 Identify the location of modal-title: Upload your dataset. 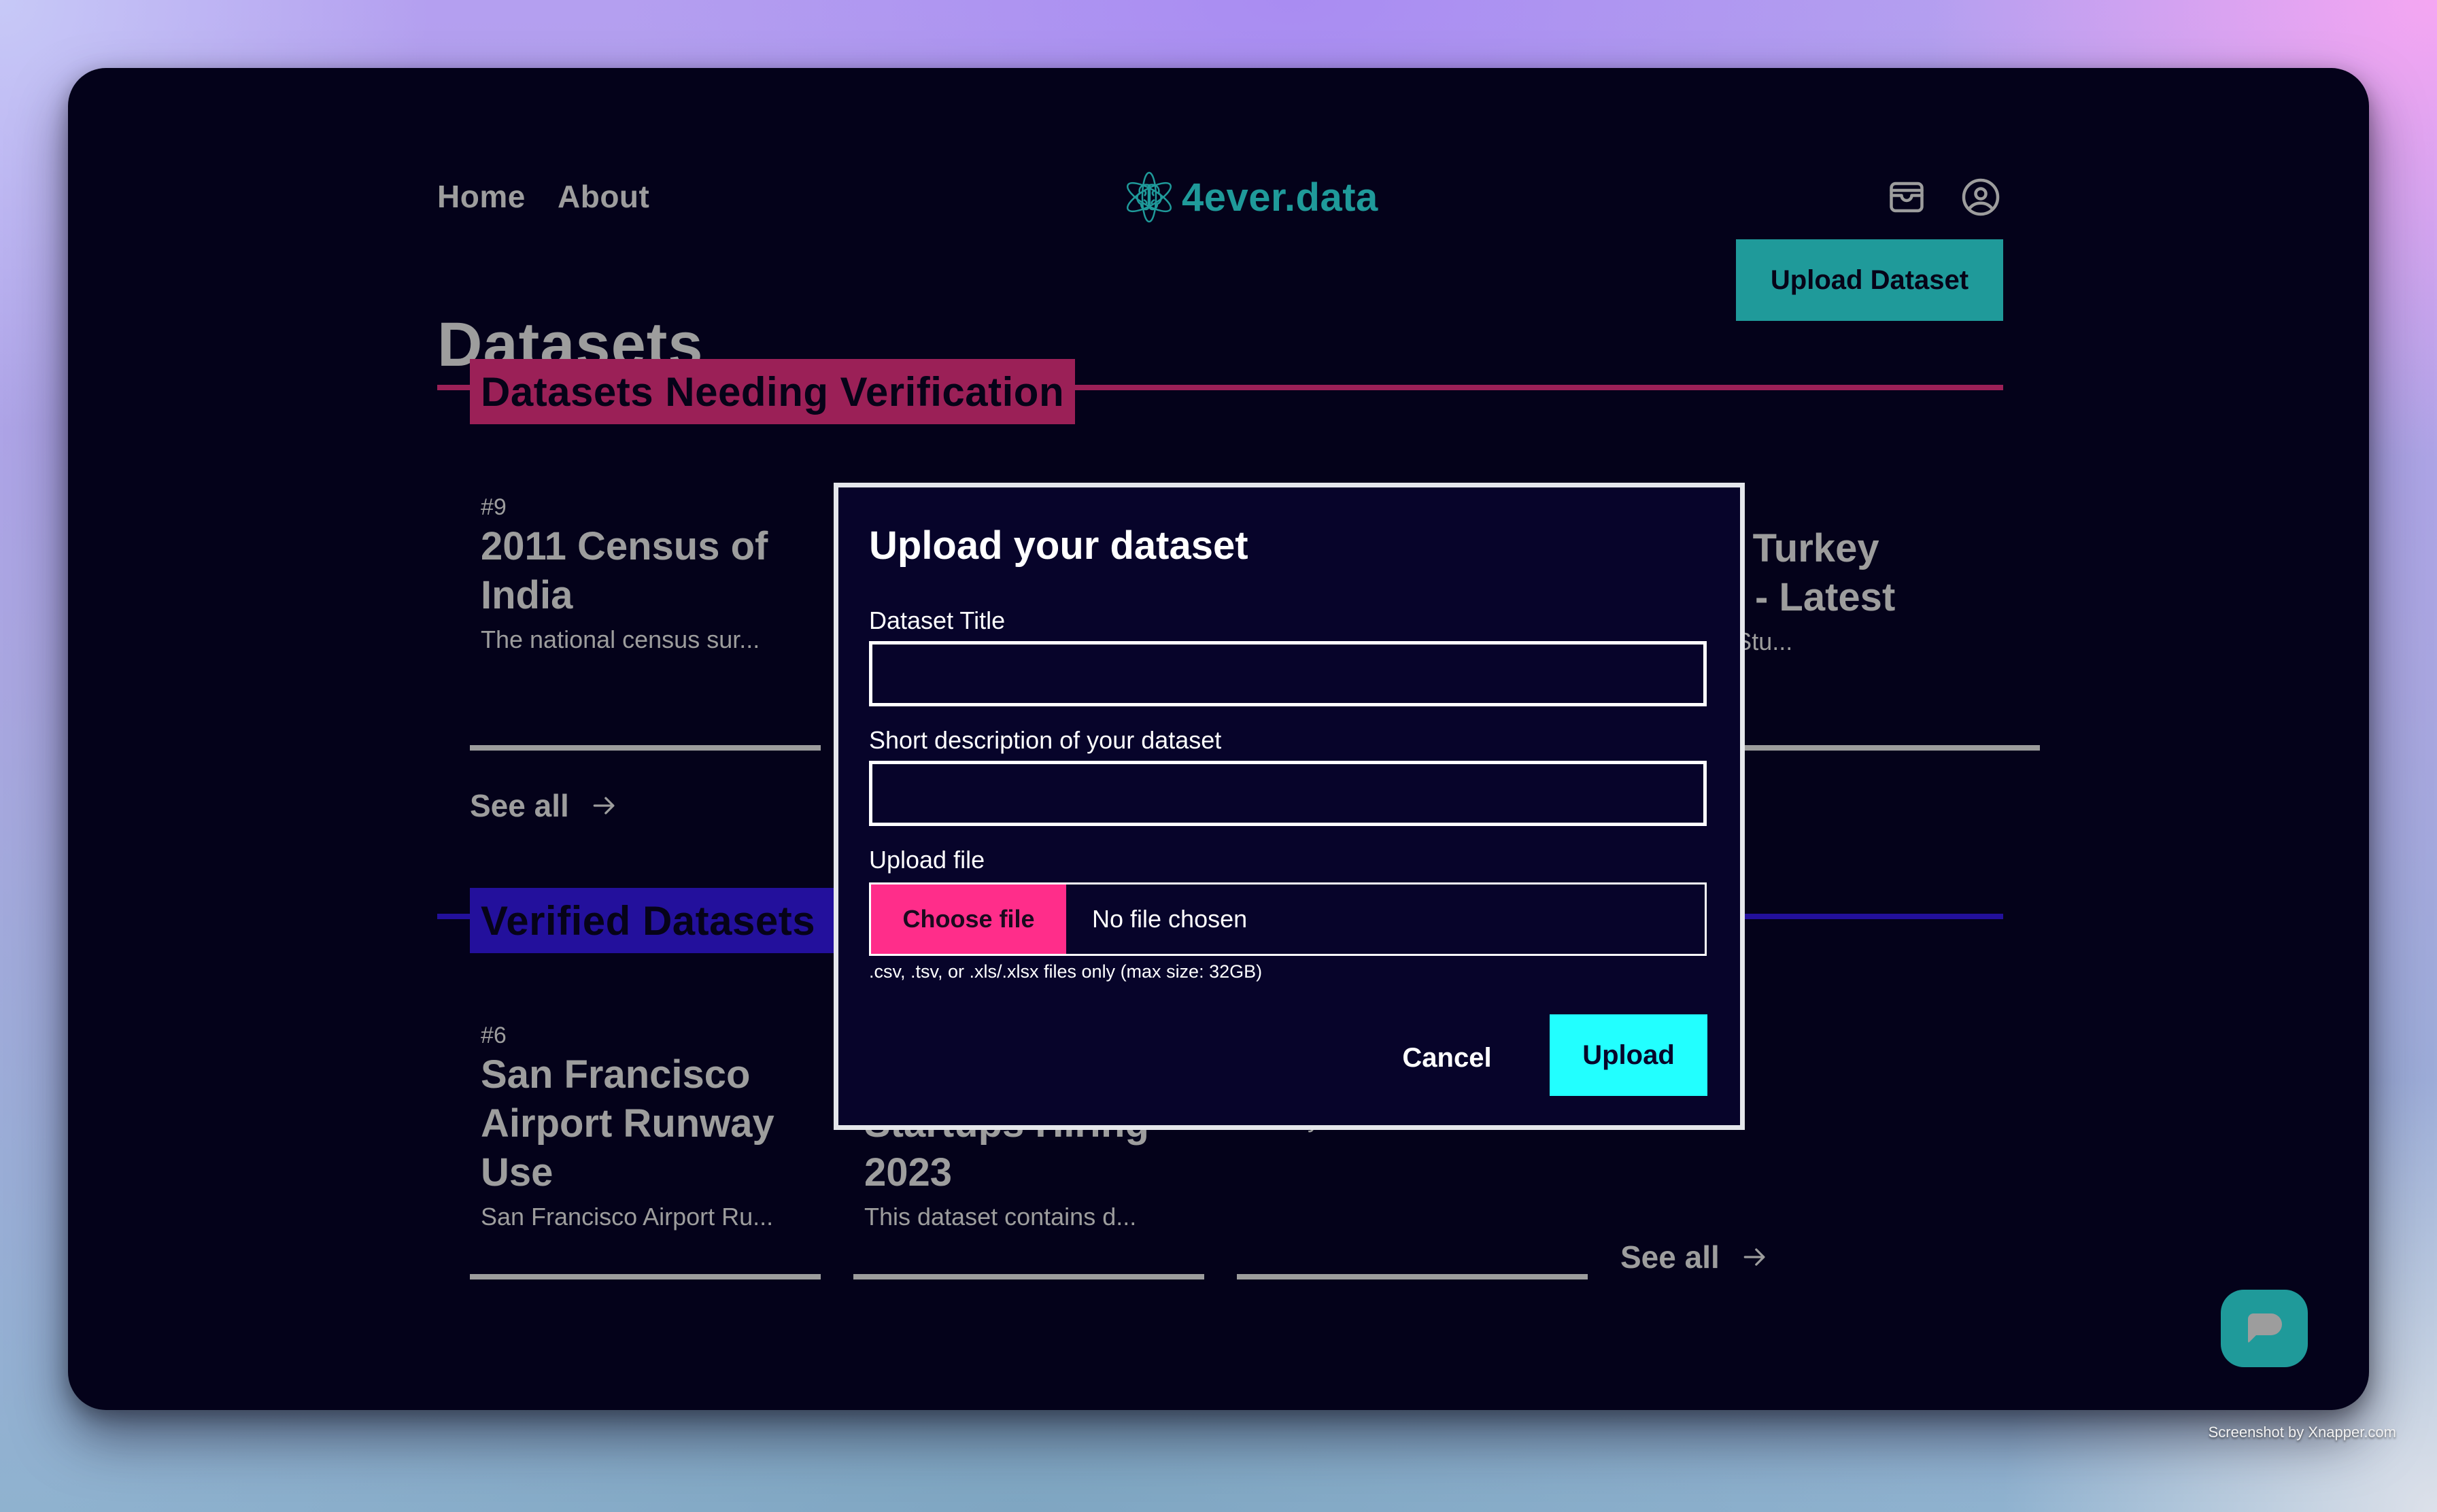
(1058, 545).